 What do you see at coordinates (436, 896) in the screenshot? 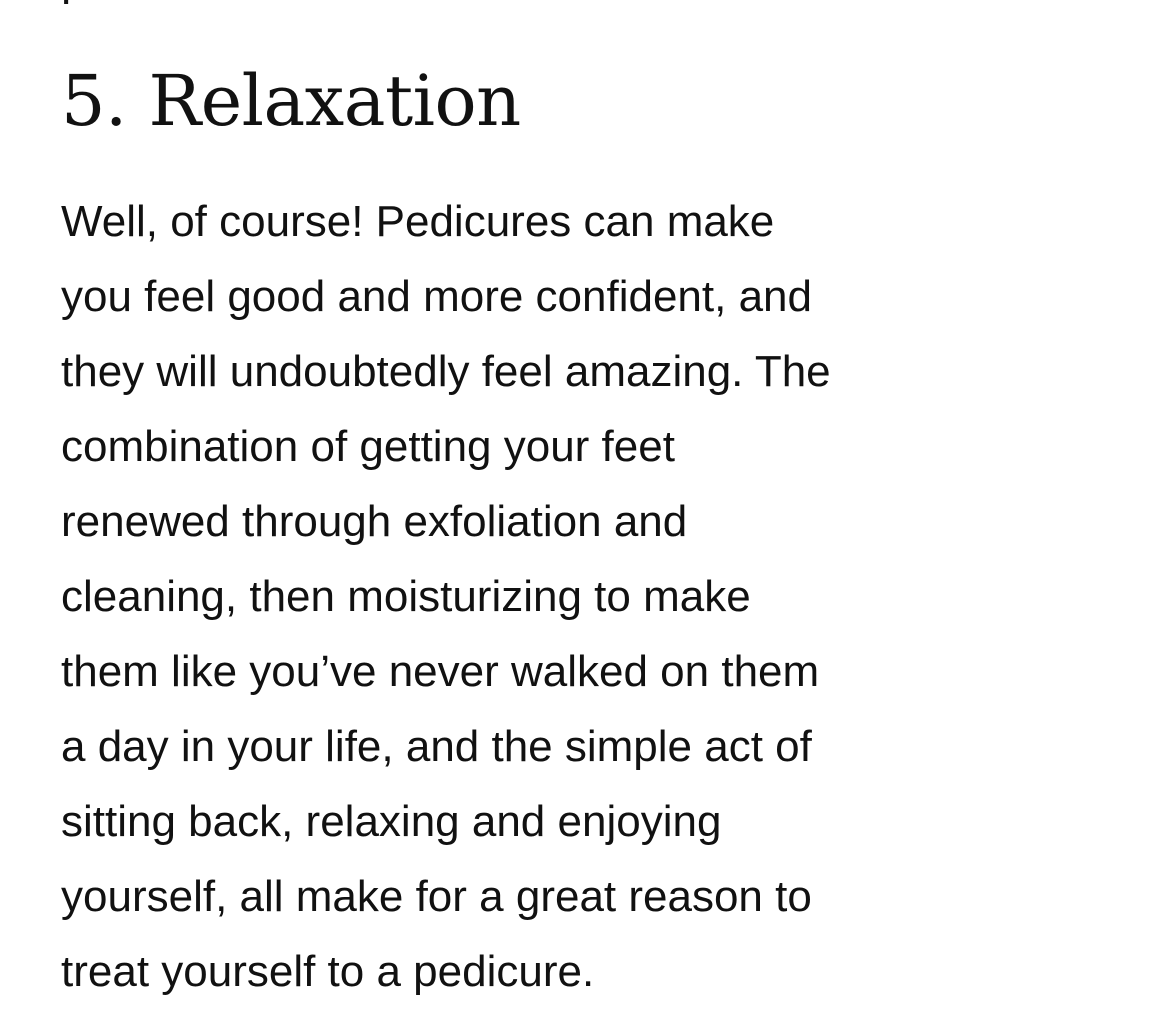
I see `paragraph-line: yourself, all make for a great reason to` at bounding box center [436, 896].